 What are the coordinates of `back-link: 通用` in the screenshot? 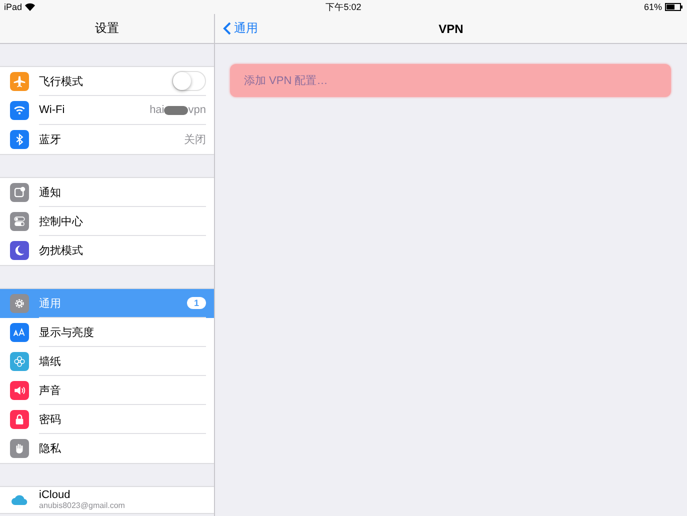 It's located at (240, 28).